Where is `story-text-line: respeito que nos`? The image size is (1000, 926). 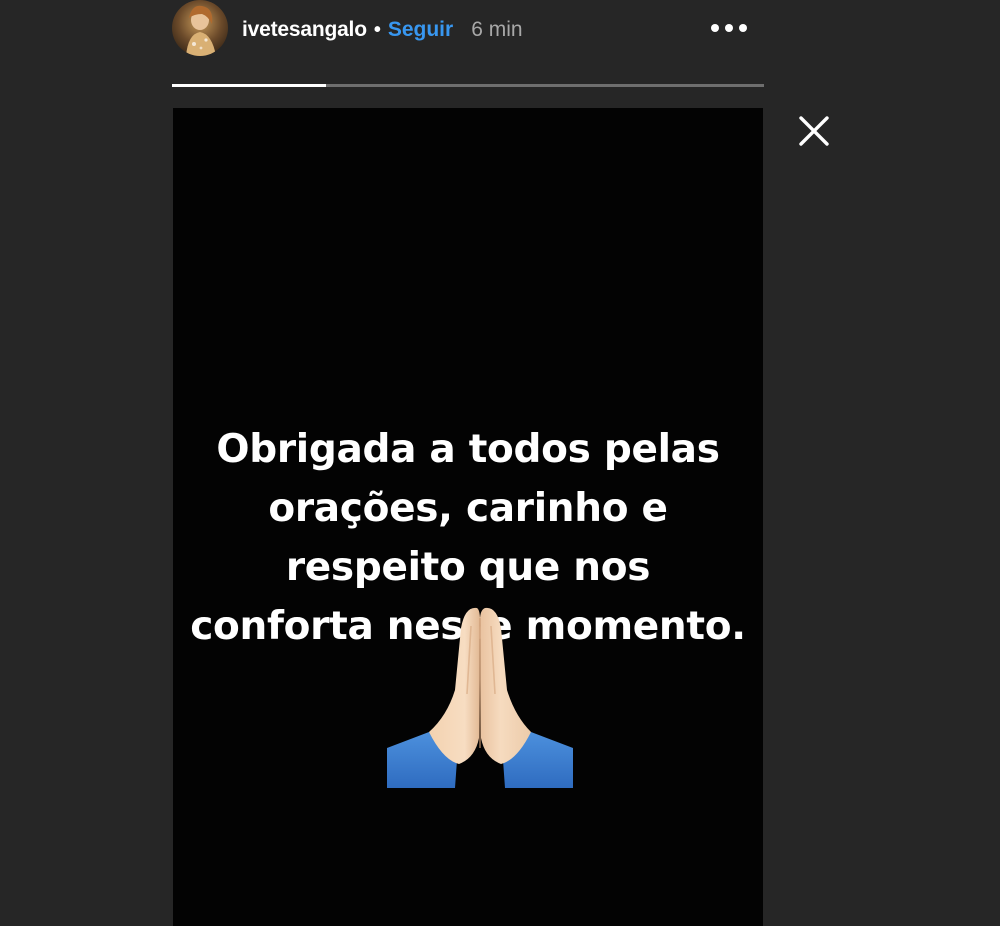 story-text-line: respeito que nos is located at coordinates (468, 567).